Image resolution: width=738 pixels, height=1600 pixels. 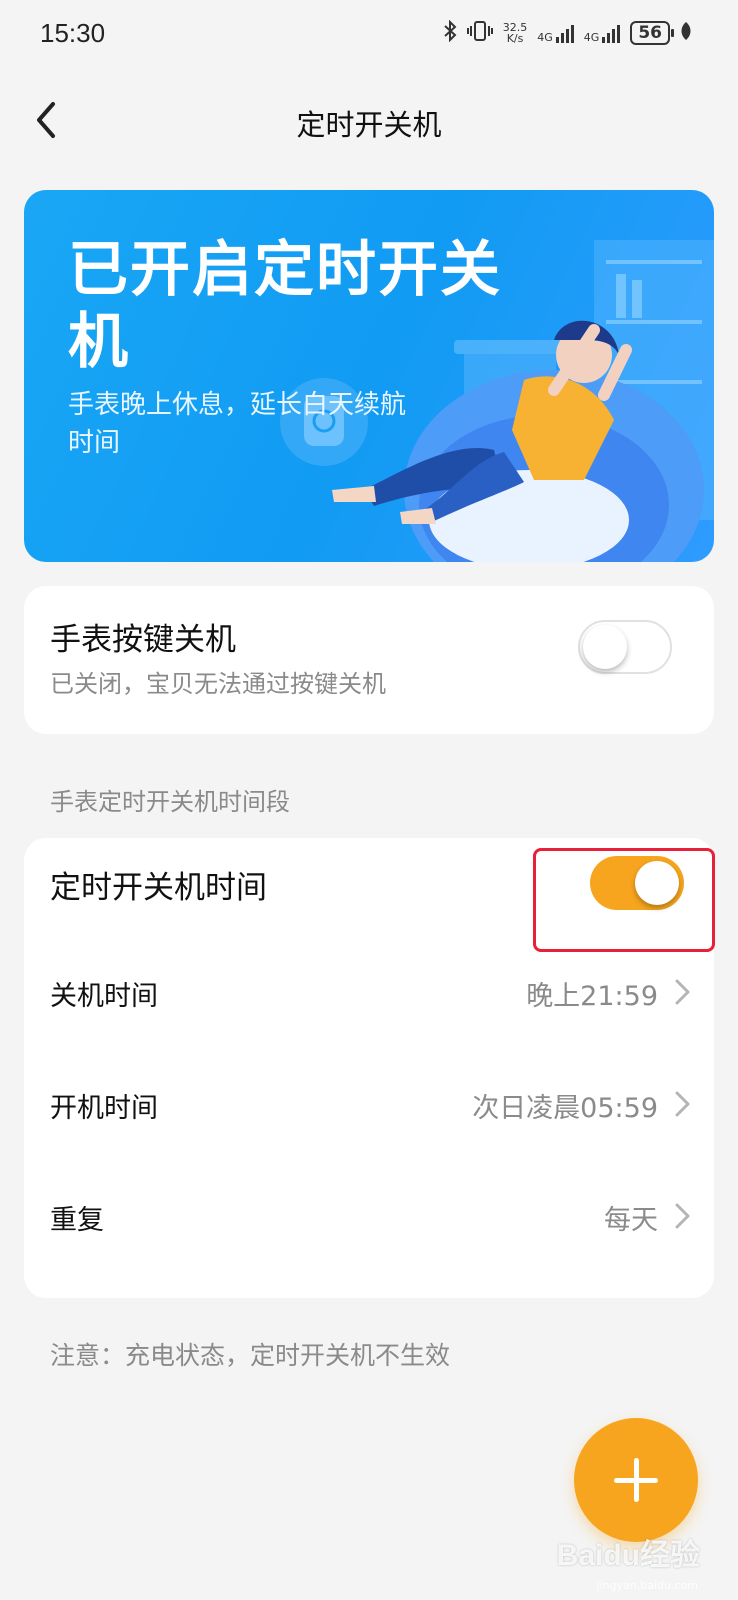 I want to click on net-type-1: 4G, so click(x=545, y=37).